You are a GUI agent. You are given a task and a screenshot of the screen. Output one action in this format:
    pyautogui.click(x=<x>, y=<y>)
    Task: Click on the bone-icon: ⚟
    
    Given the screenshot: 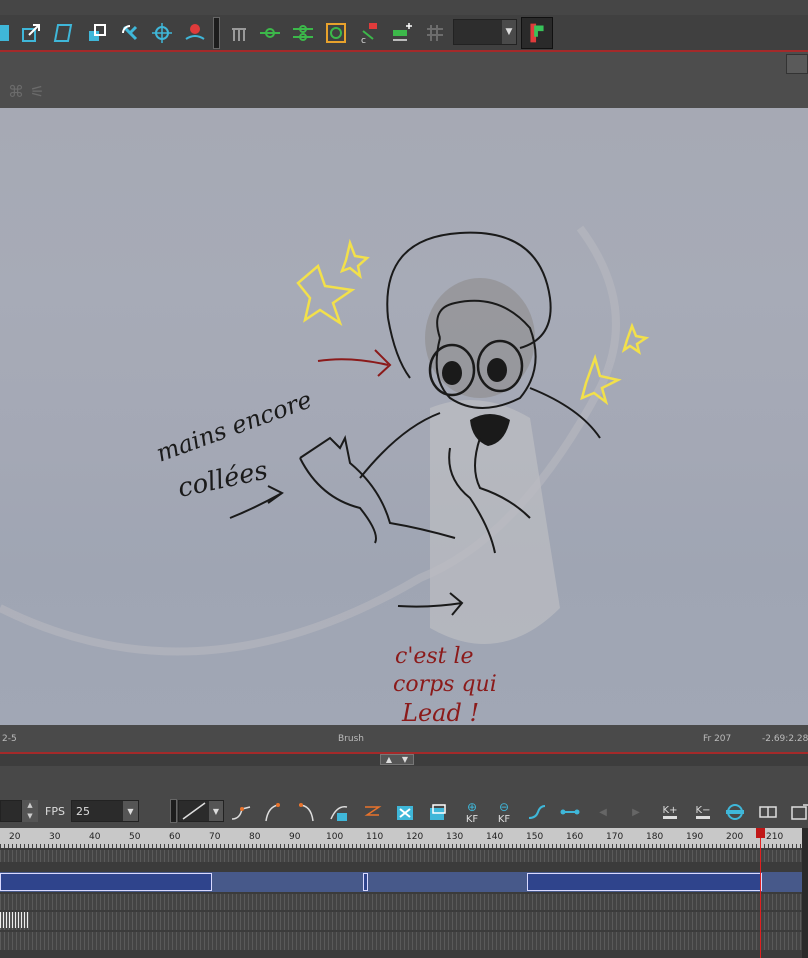 What is the action you would take?
    pyautogui.click(x=40, y=91)
    